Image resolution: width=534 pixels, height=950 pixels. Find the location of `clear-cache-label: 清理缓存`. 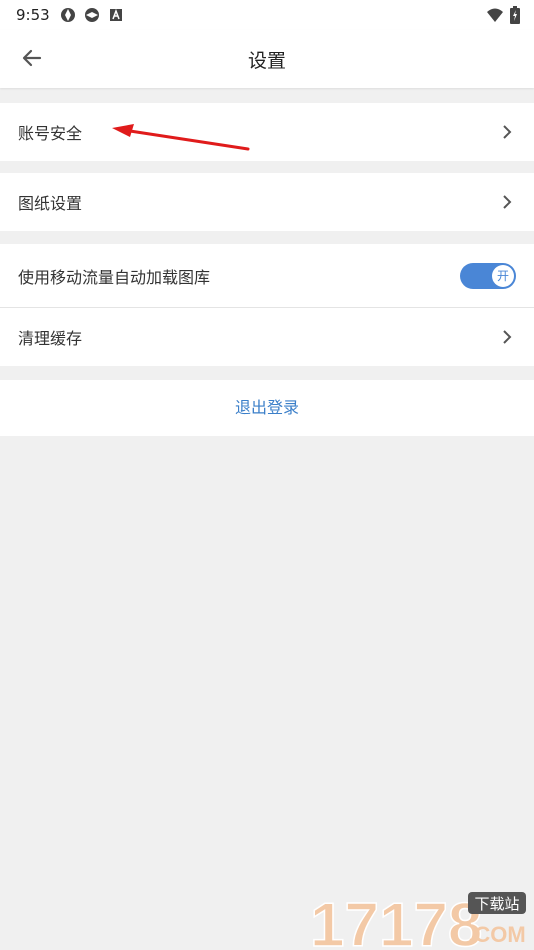

clear-cache-label: 清理缓存 is located at coordinates (50, 338).